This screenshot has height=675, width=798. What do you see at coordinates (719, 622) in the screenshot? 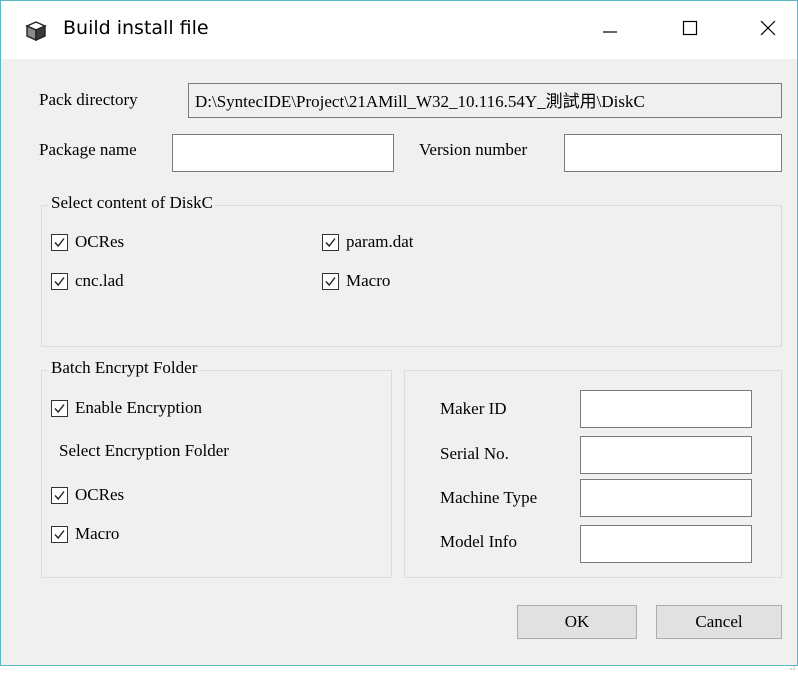
I see `cancel-button: Cancel` at bounding box center [719, 622].